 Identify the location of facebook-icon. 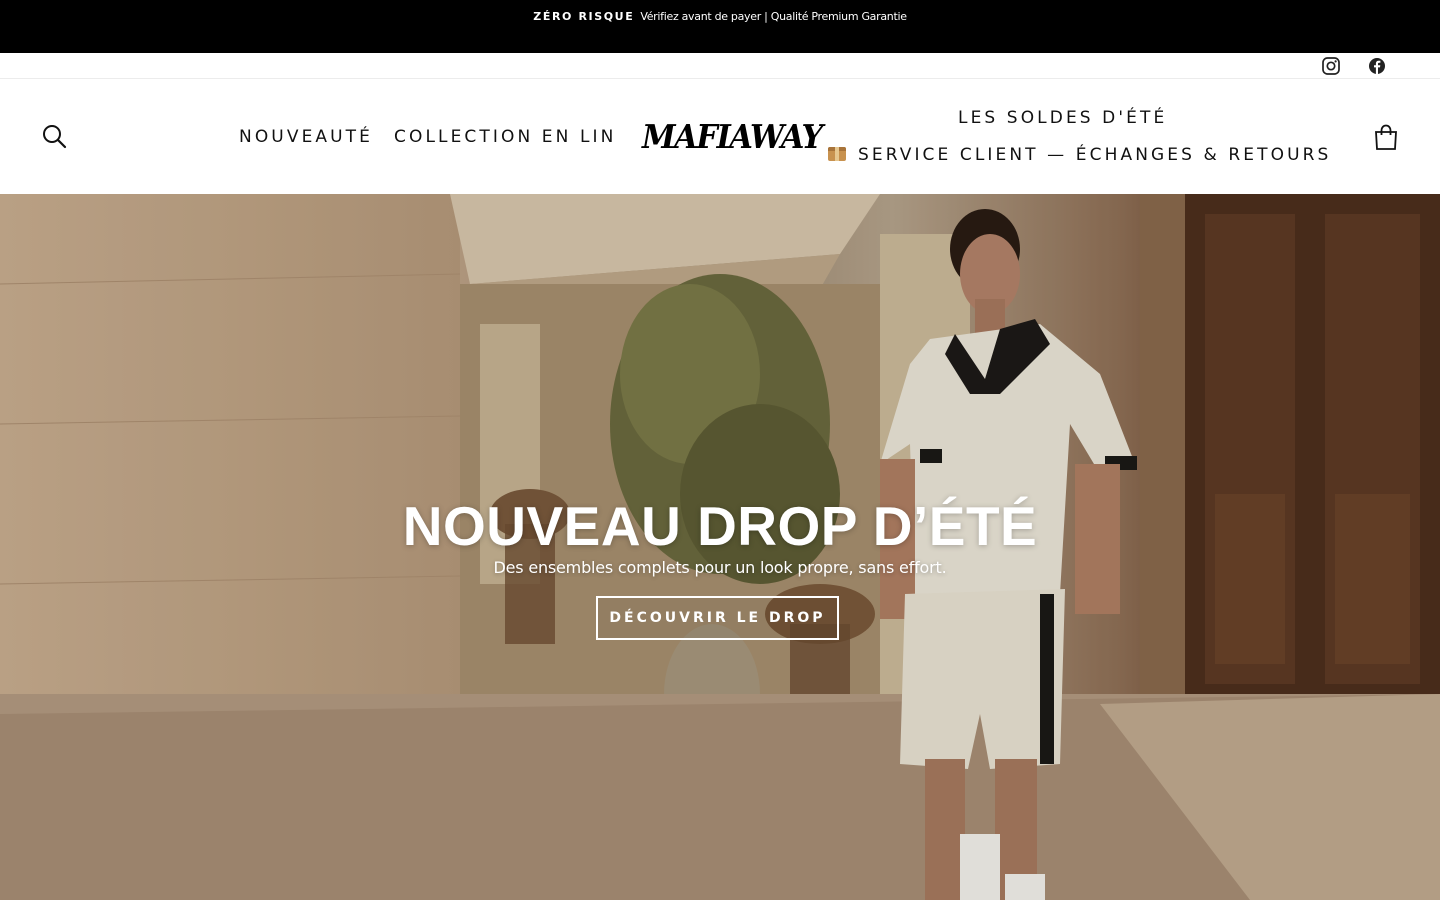
(1377, 66).